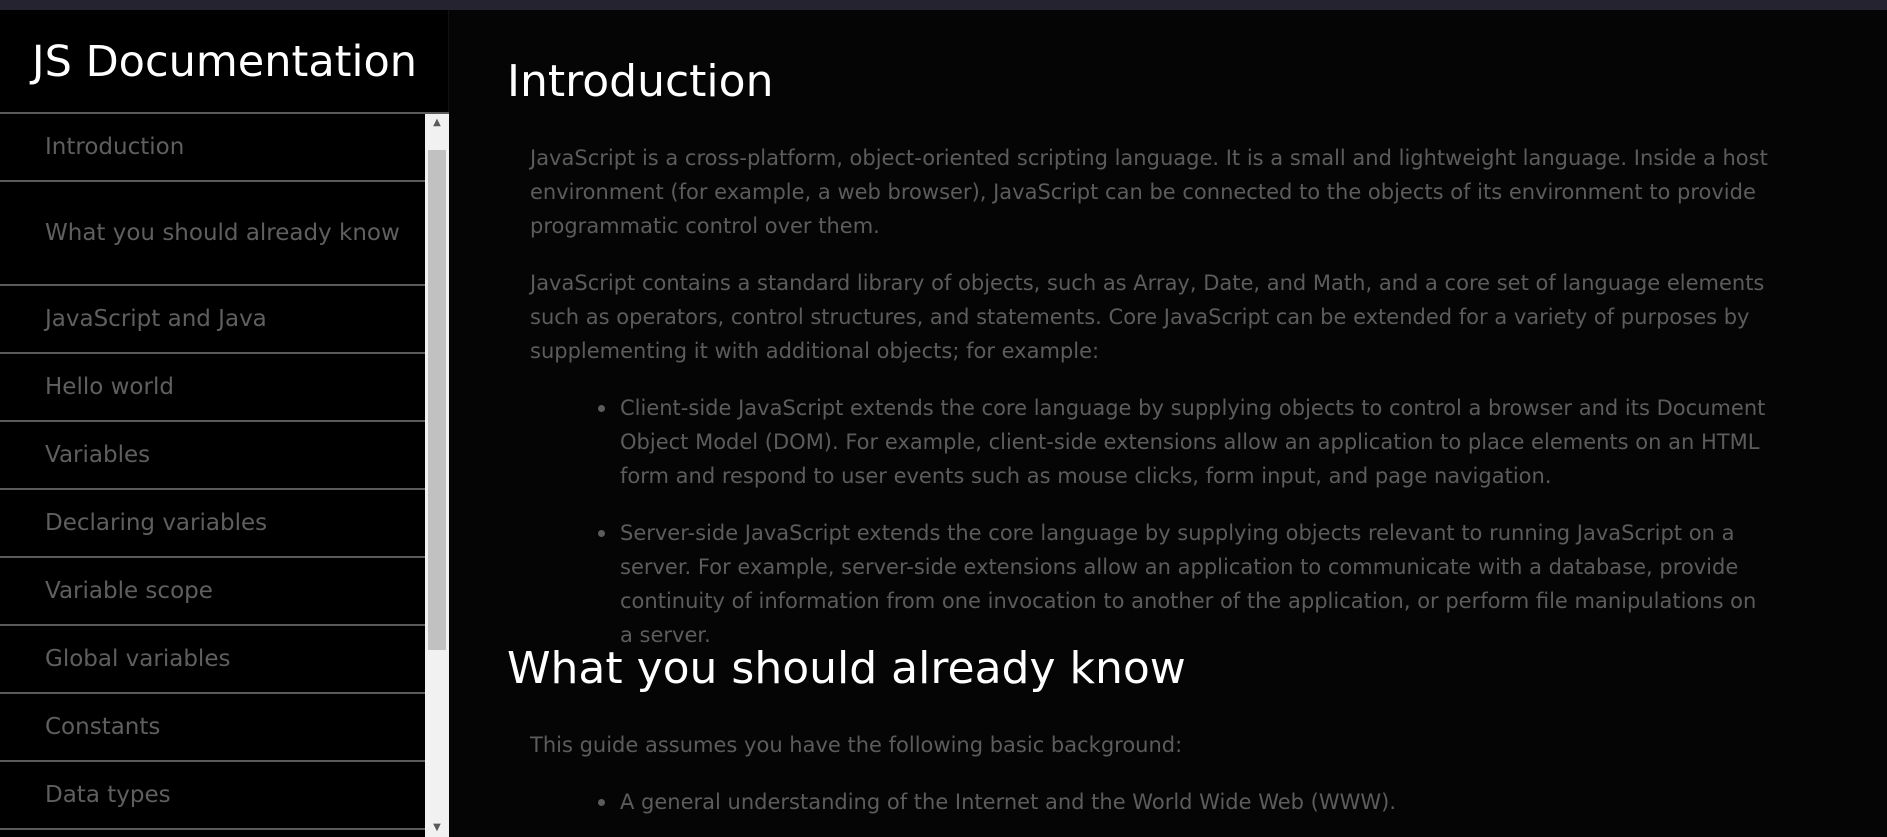  Describe the element at coordinates (212, 388) in the screenshot. I see `nav-link-hello-world: Hello world` at that location.